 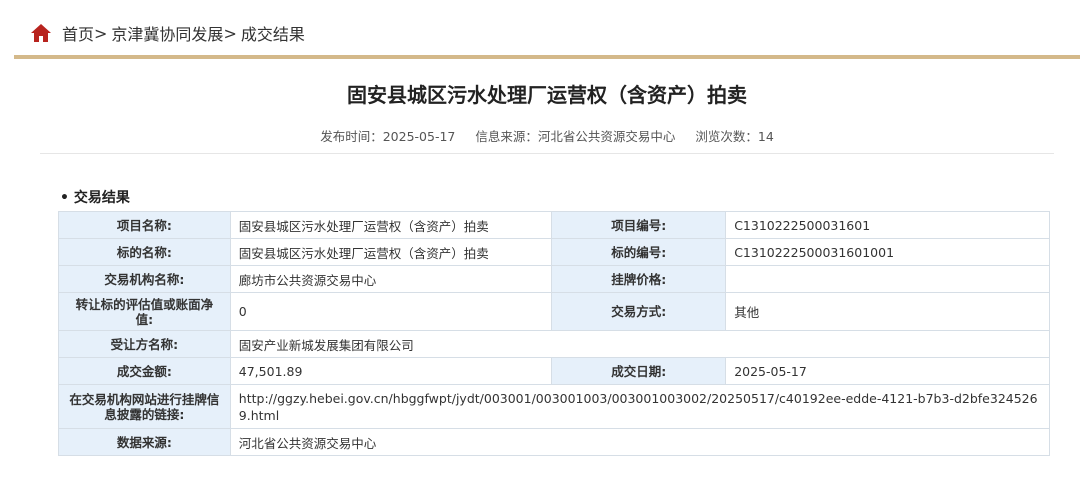 I want to click on breadcrumb-jingjinji: 京津冀协同发展, so click(x=167, y=33).